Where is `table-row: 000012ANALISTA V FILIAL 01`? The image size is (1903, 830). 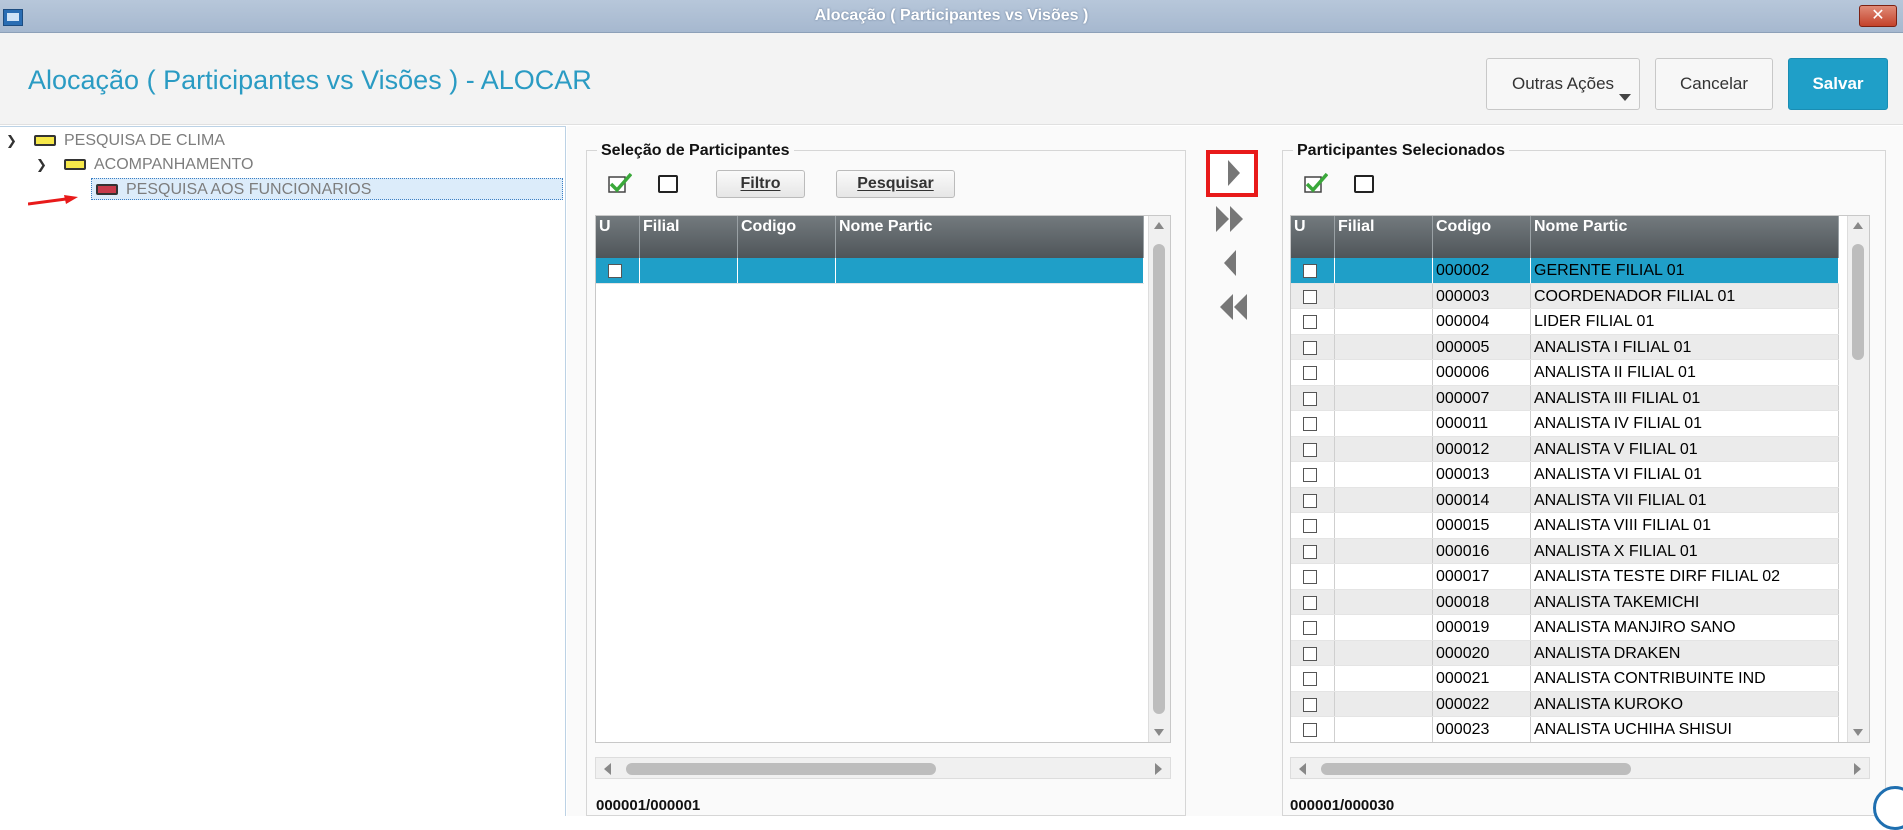 table-row: 000012ANALISTA V FILIAL 01 is located at coordinates (1565, 450).